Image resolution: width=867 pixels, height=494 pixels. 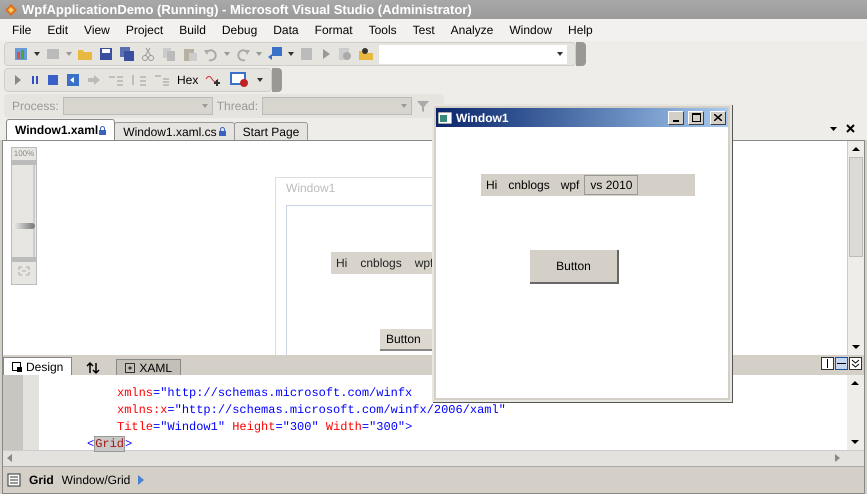 I want to click on view-tab: Design, so click(x=37, y=366).